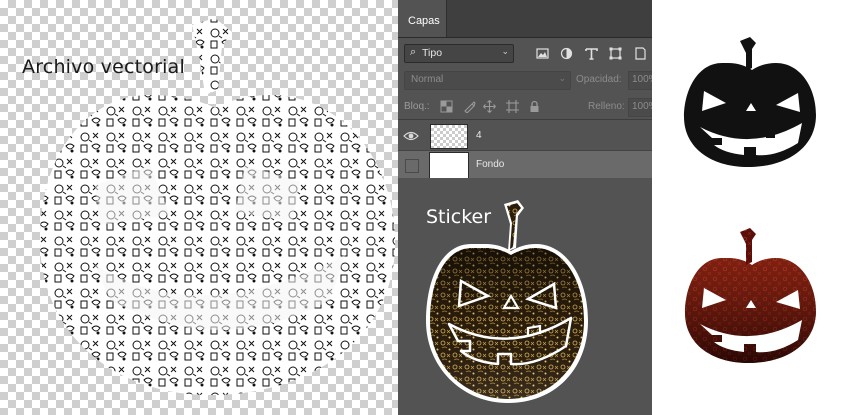  I want to click on visibility-toggle, so click(412, 166).